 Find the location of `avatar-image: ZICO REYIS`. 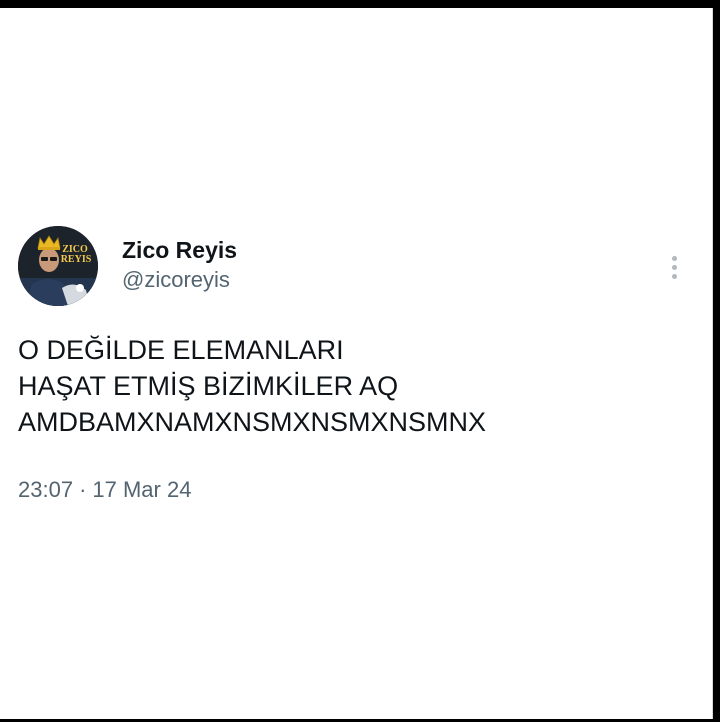

avatar-image: ZICO REYIS is located at coordinates (58, 266).